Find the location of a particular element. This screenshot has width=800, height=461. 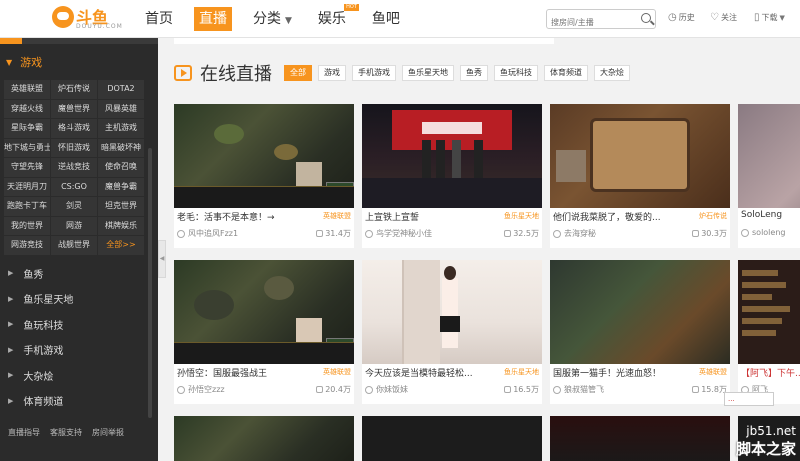

game-link: 英雄联盟 is located at coordinates (27, 89).